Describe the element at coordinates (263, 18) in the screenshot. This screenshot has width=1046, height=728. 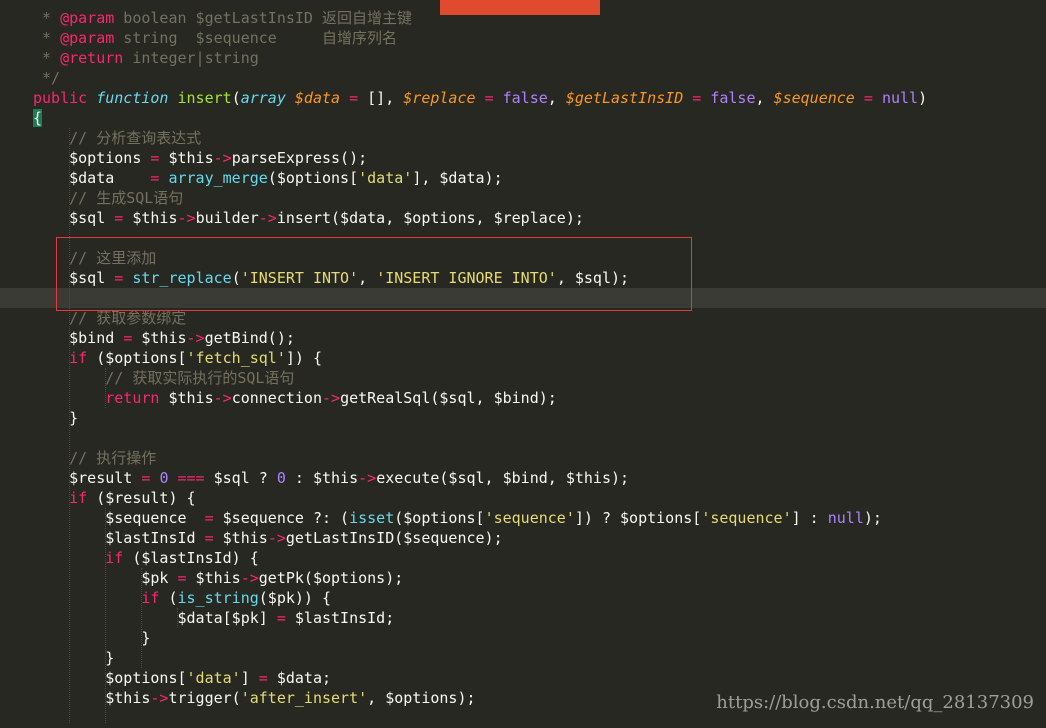
I see `code-token: boolean $getLastInsID 返回自增主键` at that location.